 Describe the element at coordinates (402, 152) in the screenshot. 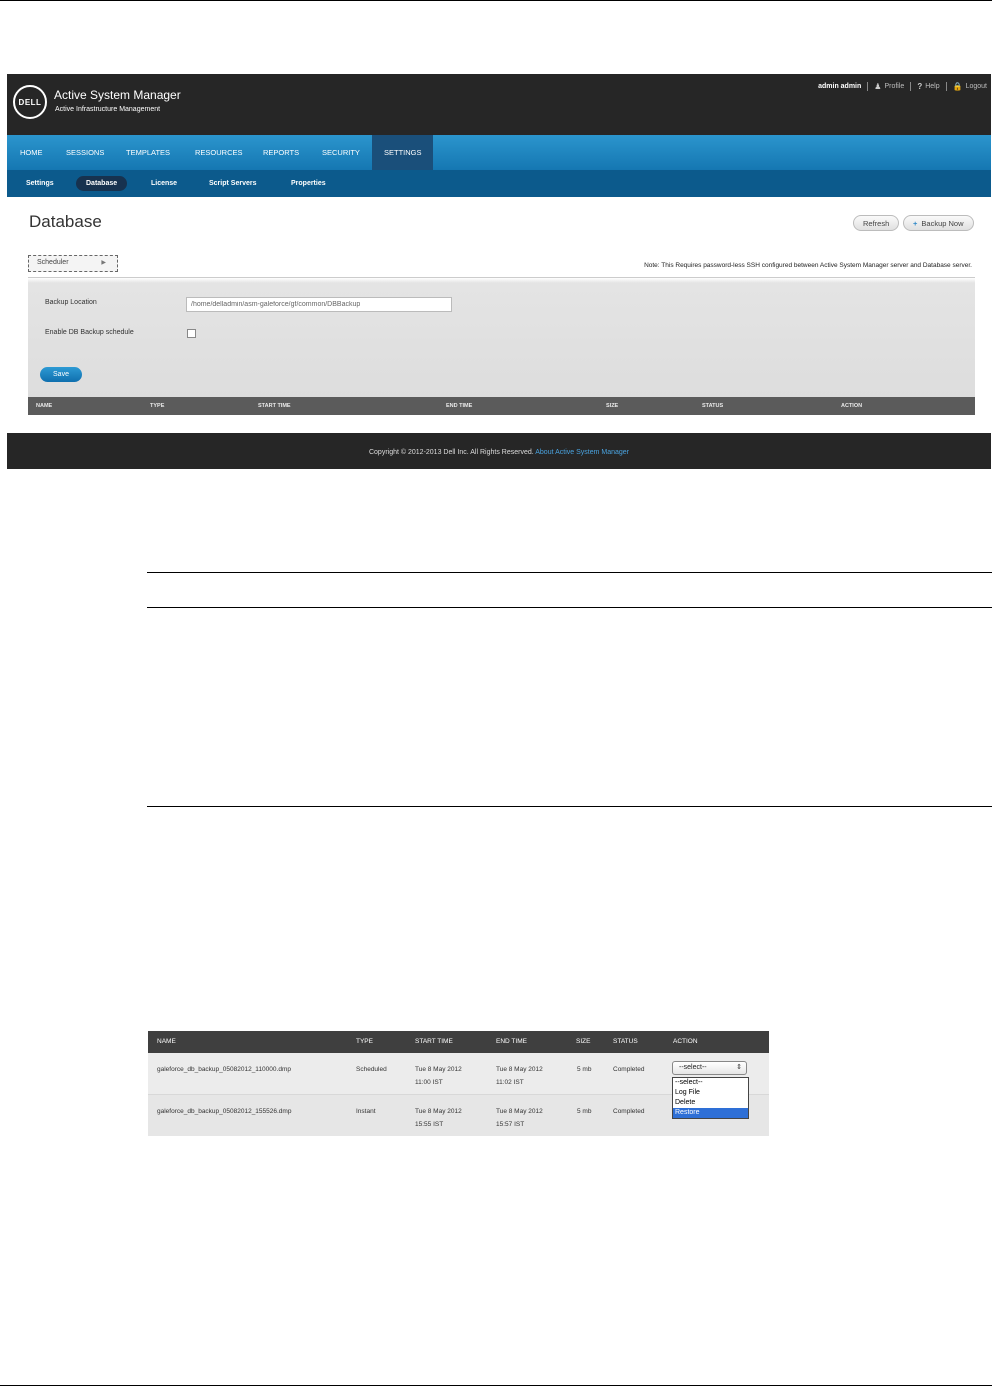

I see `nav-settings: SETTINGS` at that location.